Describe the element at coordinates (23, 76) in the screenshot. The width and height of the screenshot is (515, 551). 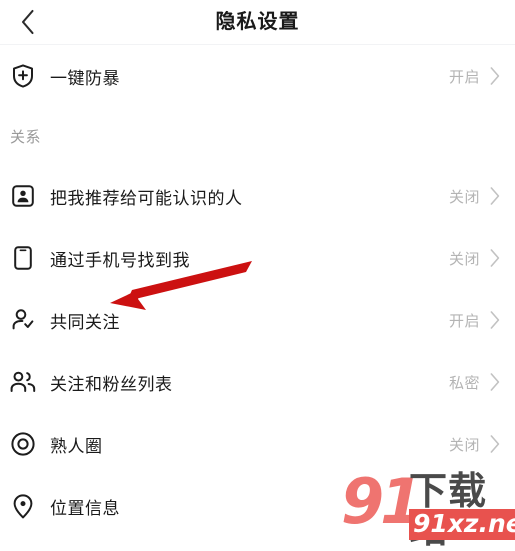
I see `shield-plus-icon` at that location.